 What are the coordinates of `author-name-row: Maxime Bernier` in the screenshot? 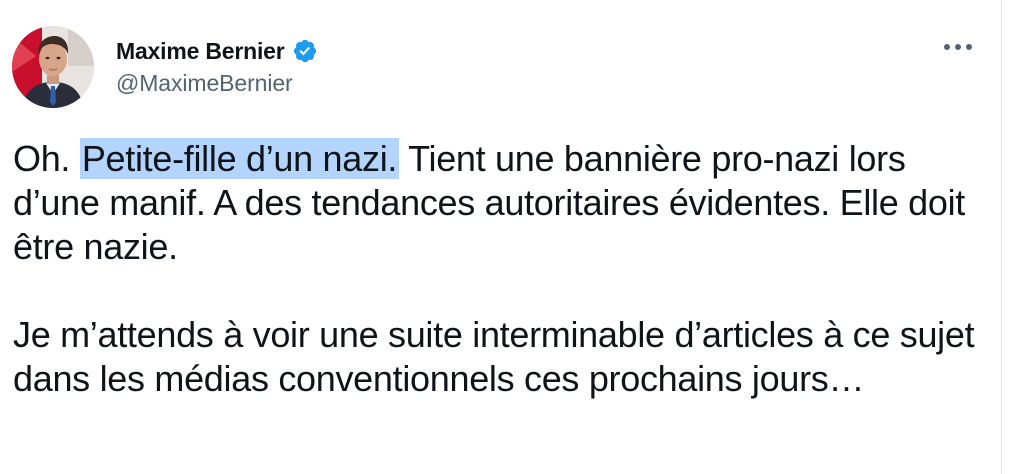 It's located at (217, 51).